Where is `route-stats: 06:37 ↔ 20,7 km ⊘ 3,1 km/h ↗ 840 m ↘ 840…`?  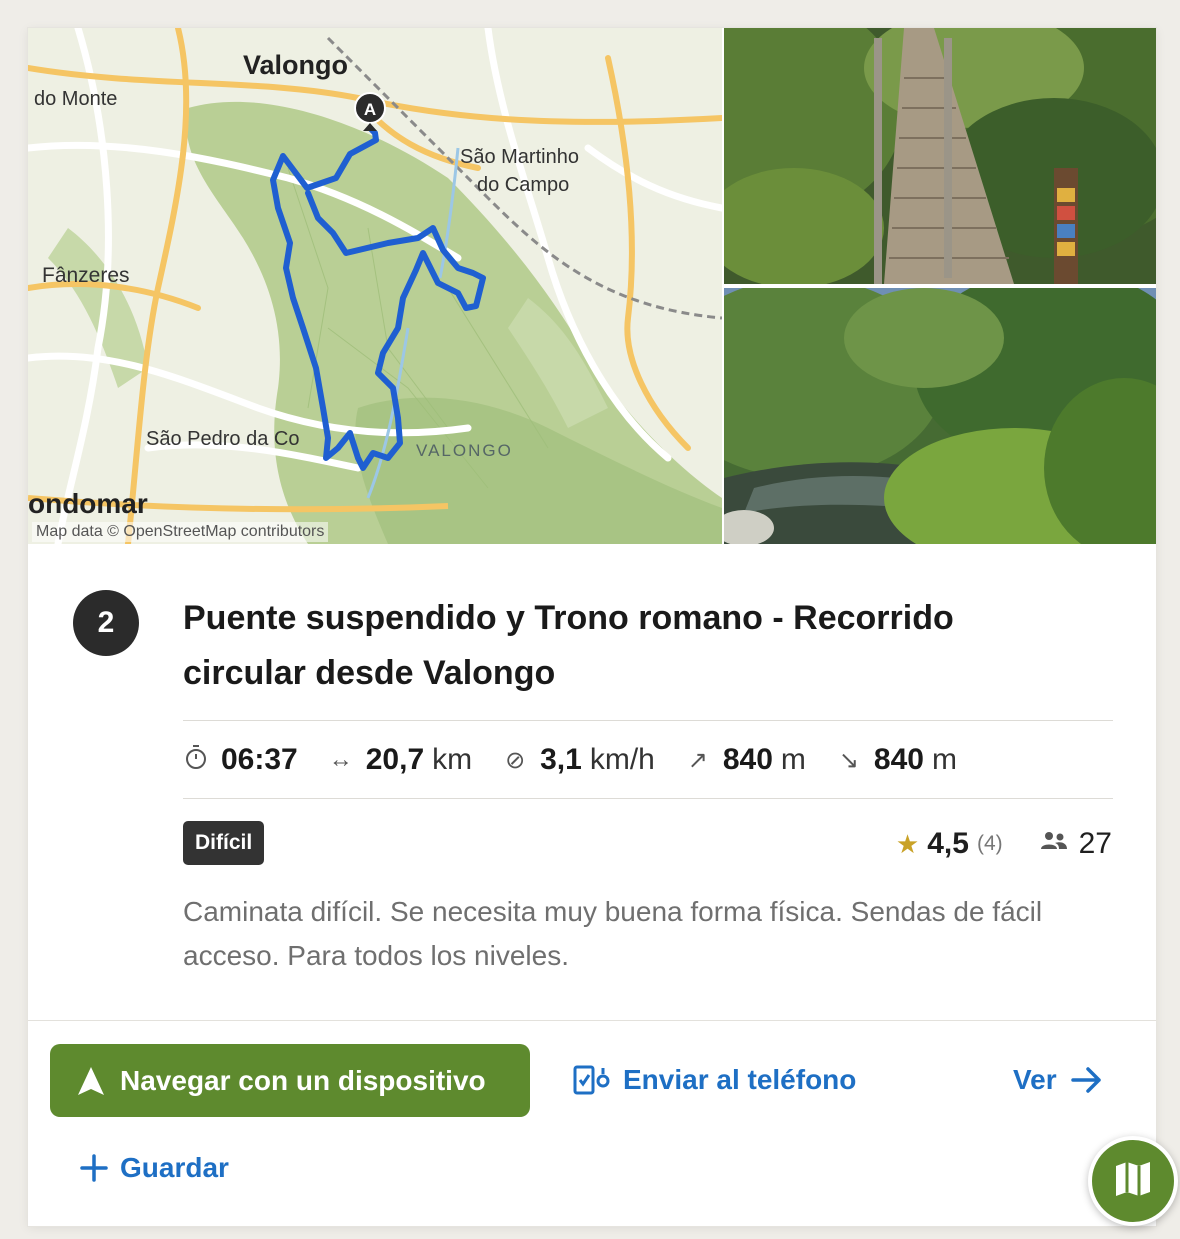
route-stats: 06:37 ↔ 20,7 km ⊘ 3,1 km/h ↗ 840 m ↘ 840… is located at coordinates (585, 760).